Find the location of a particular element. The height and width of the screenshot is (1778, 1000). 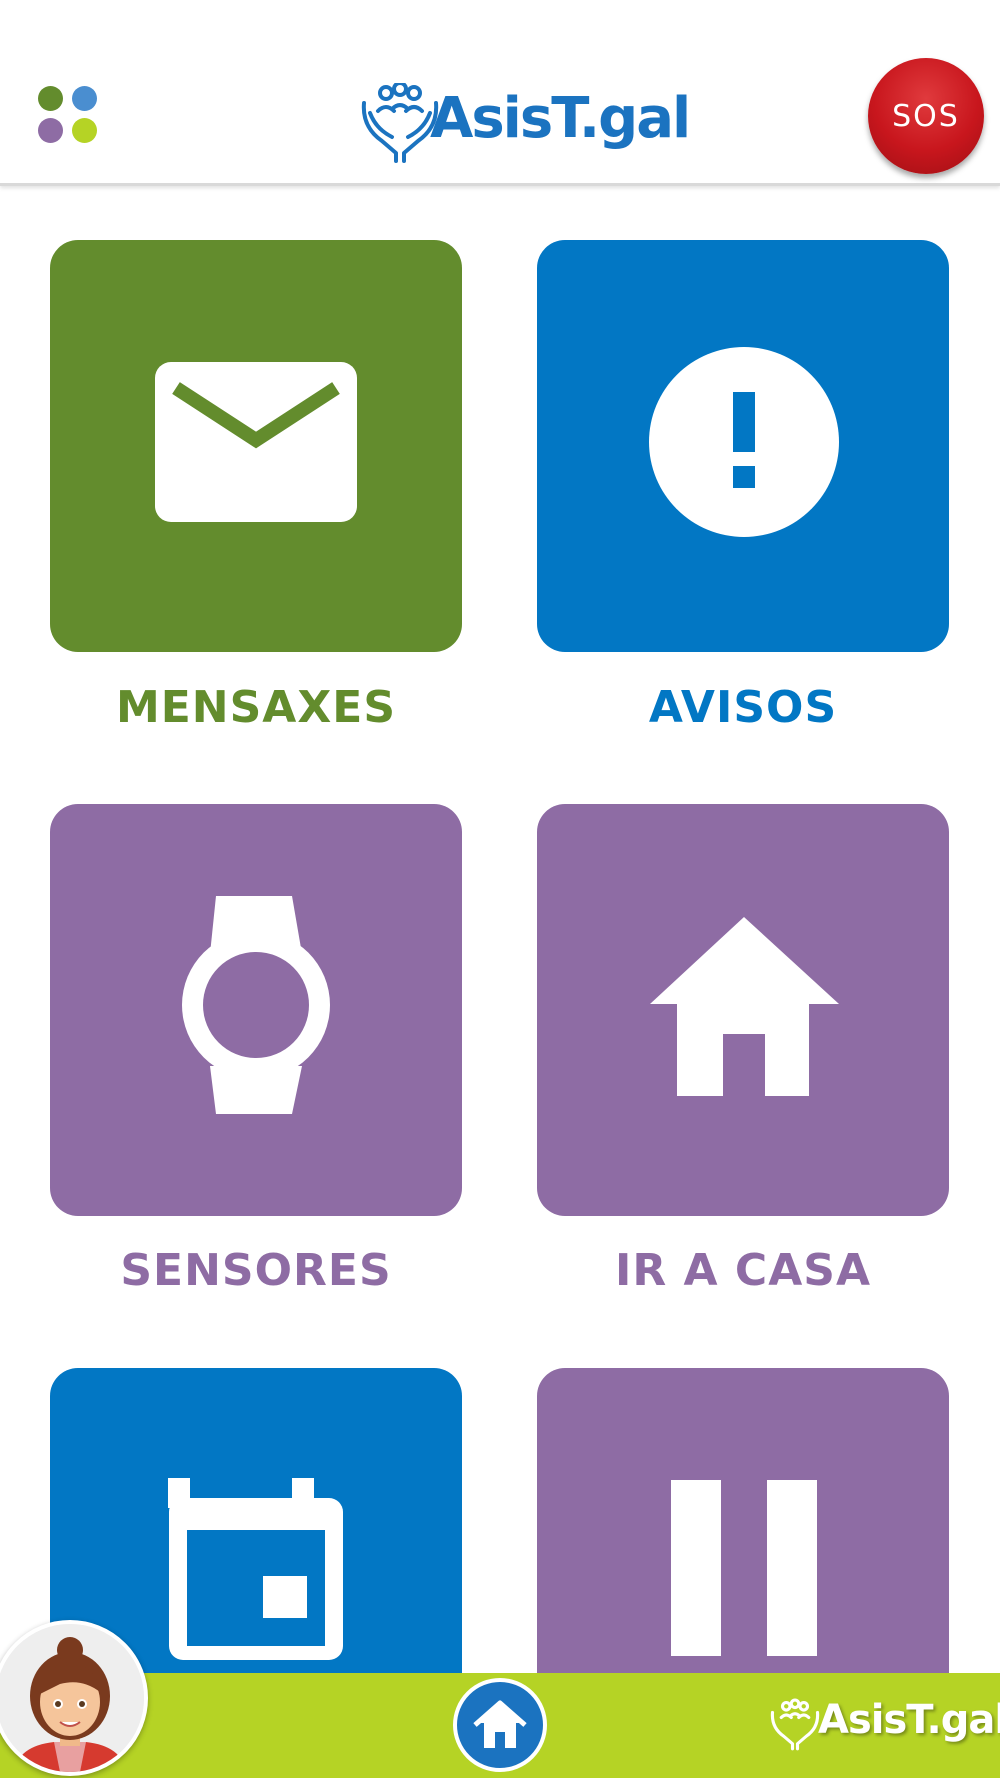

tile-label-mensaxes: MENSAXES is located at coordinates (256, 707).